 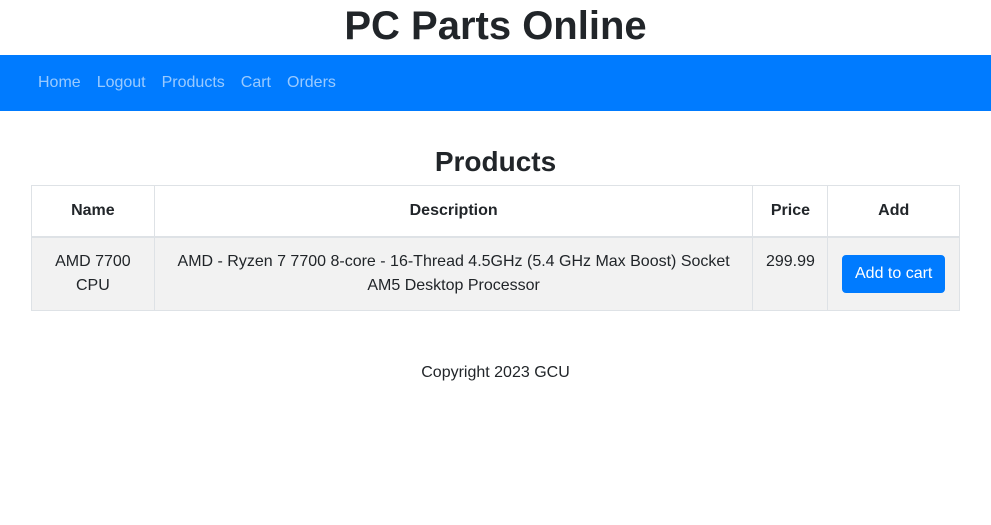 What do you see at coordinates (256, 83) in the screenshot?
I see `nav-link-cart: Cart` at bounding box center [256, 83].